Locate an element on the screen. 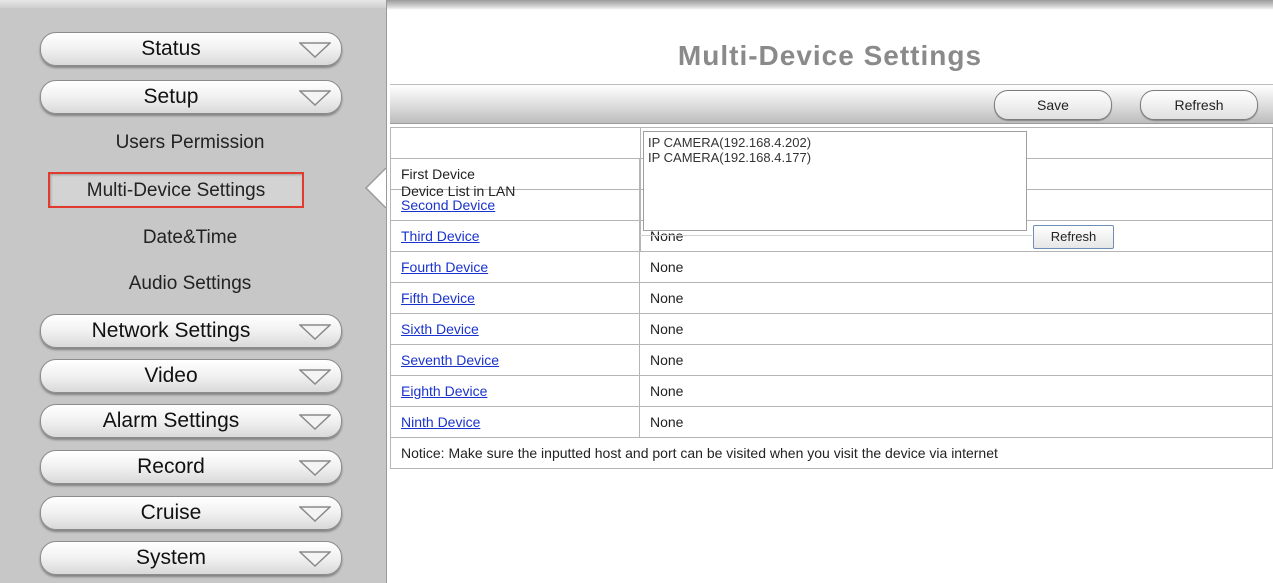 The width and height of the screenshot is (1273, 583). third-device-link: Third Device is located at coordinates (440, 236).